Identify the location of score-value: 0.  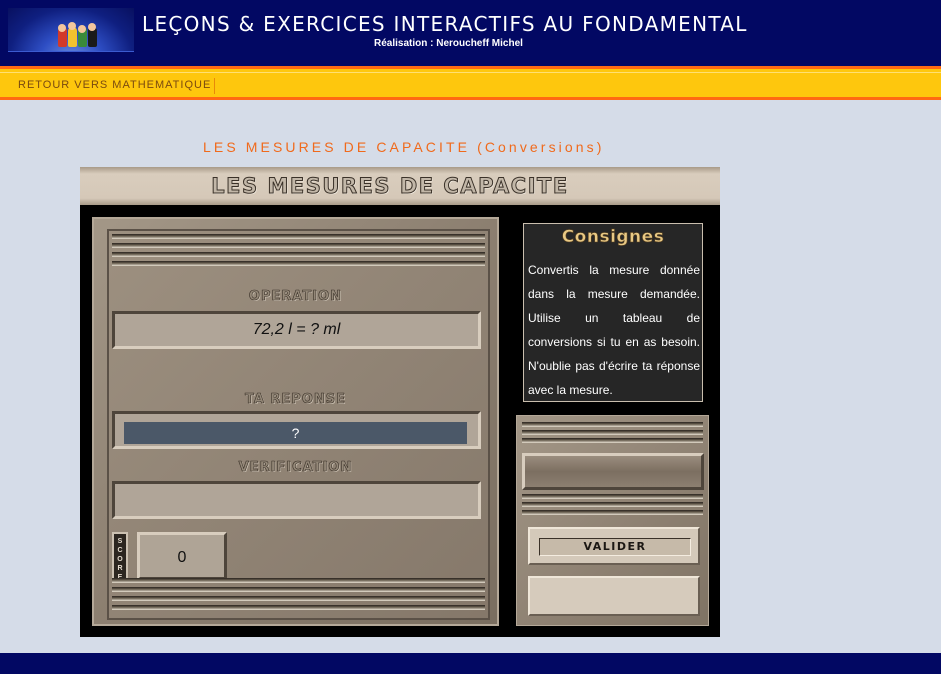
(182, 557).